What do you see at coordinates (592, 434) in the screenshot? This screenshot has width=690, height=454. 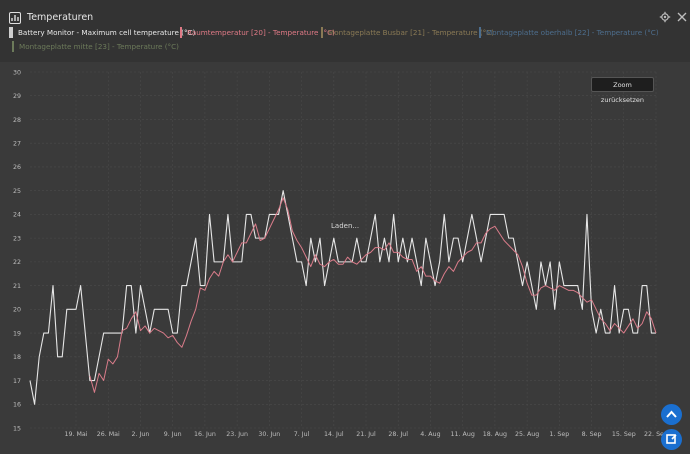 I see `x-tick-label: 8. Sep` at bounding box center [592, 434].